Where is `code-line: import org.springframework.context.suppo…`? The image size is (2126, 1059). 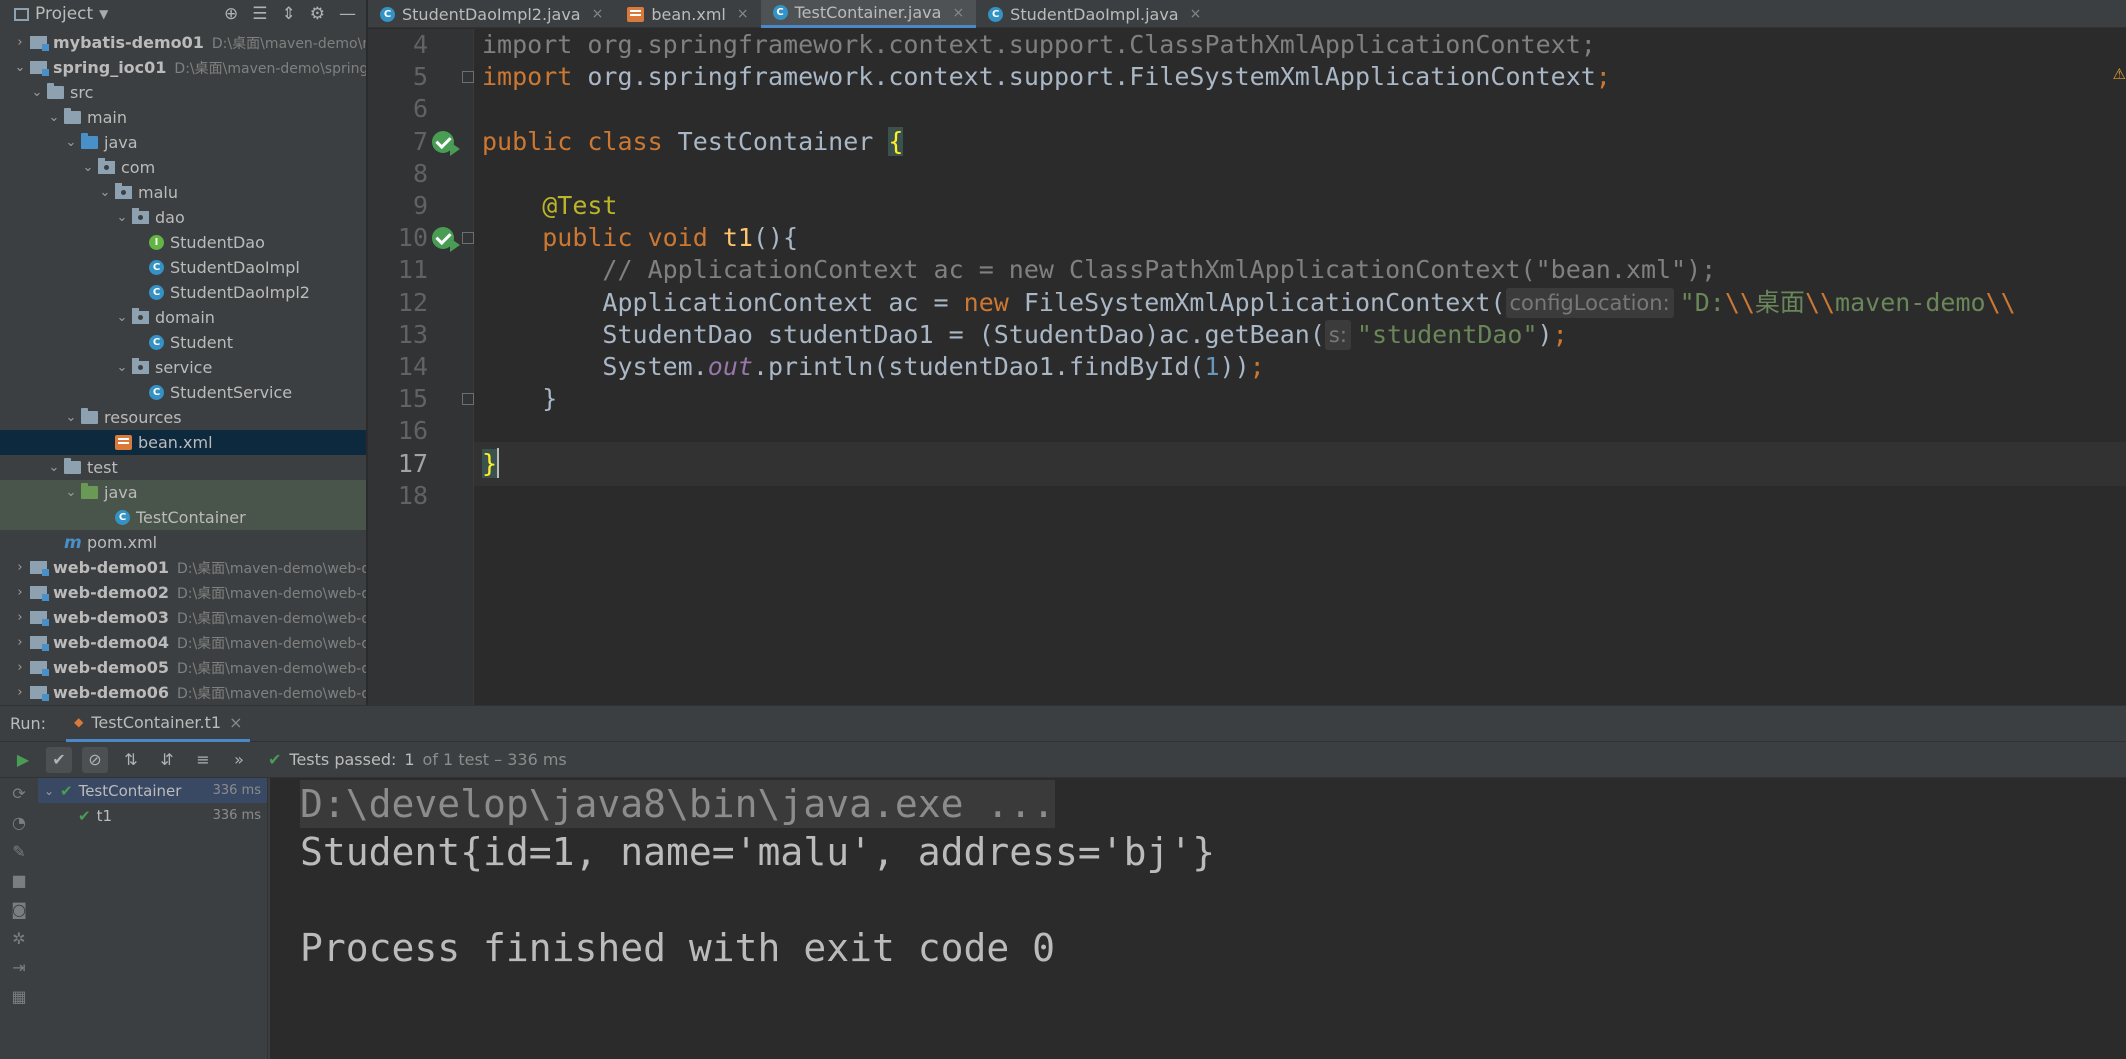 code-line: import org.springframework.context.suppo… is located at coordinates (1046, 77).